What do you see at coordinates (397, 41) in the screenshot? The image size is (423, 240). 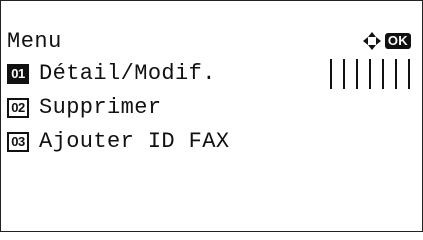 I see `ok-button: OK` at bounding box center [397, 41].